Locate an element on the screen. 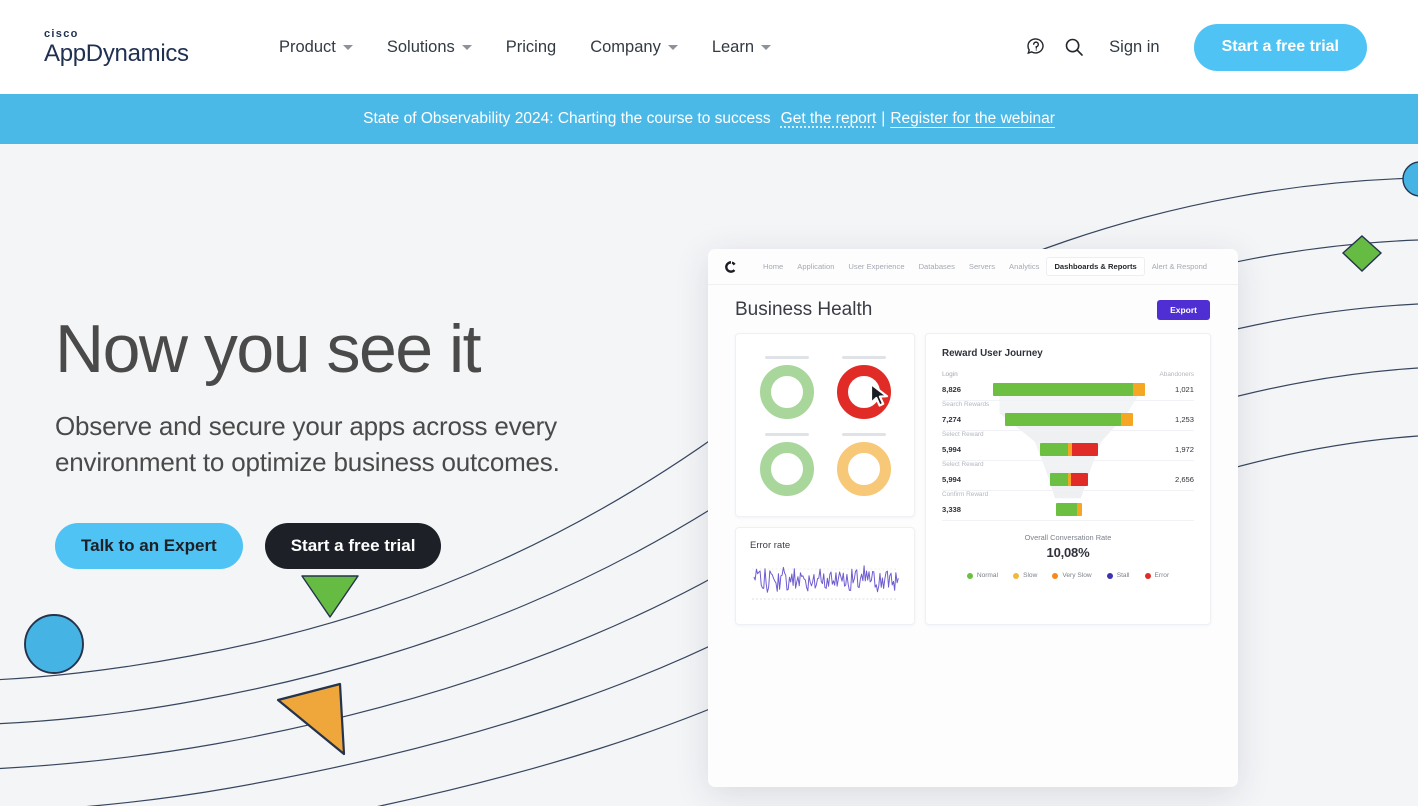 This screenshot has width=1418, height=806. appdynamics-mark-icon is located at coordinates (730, 266).